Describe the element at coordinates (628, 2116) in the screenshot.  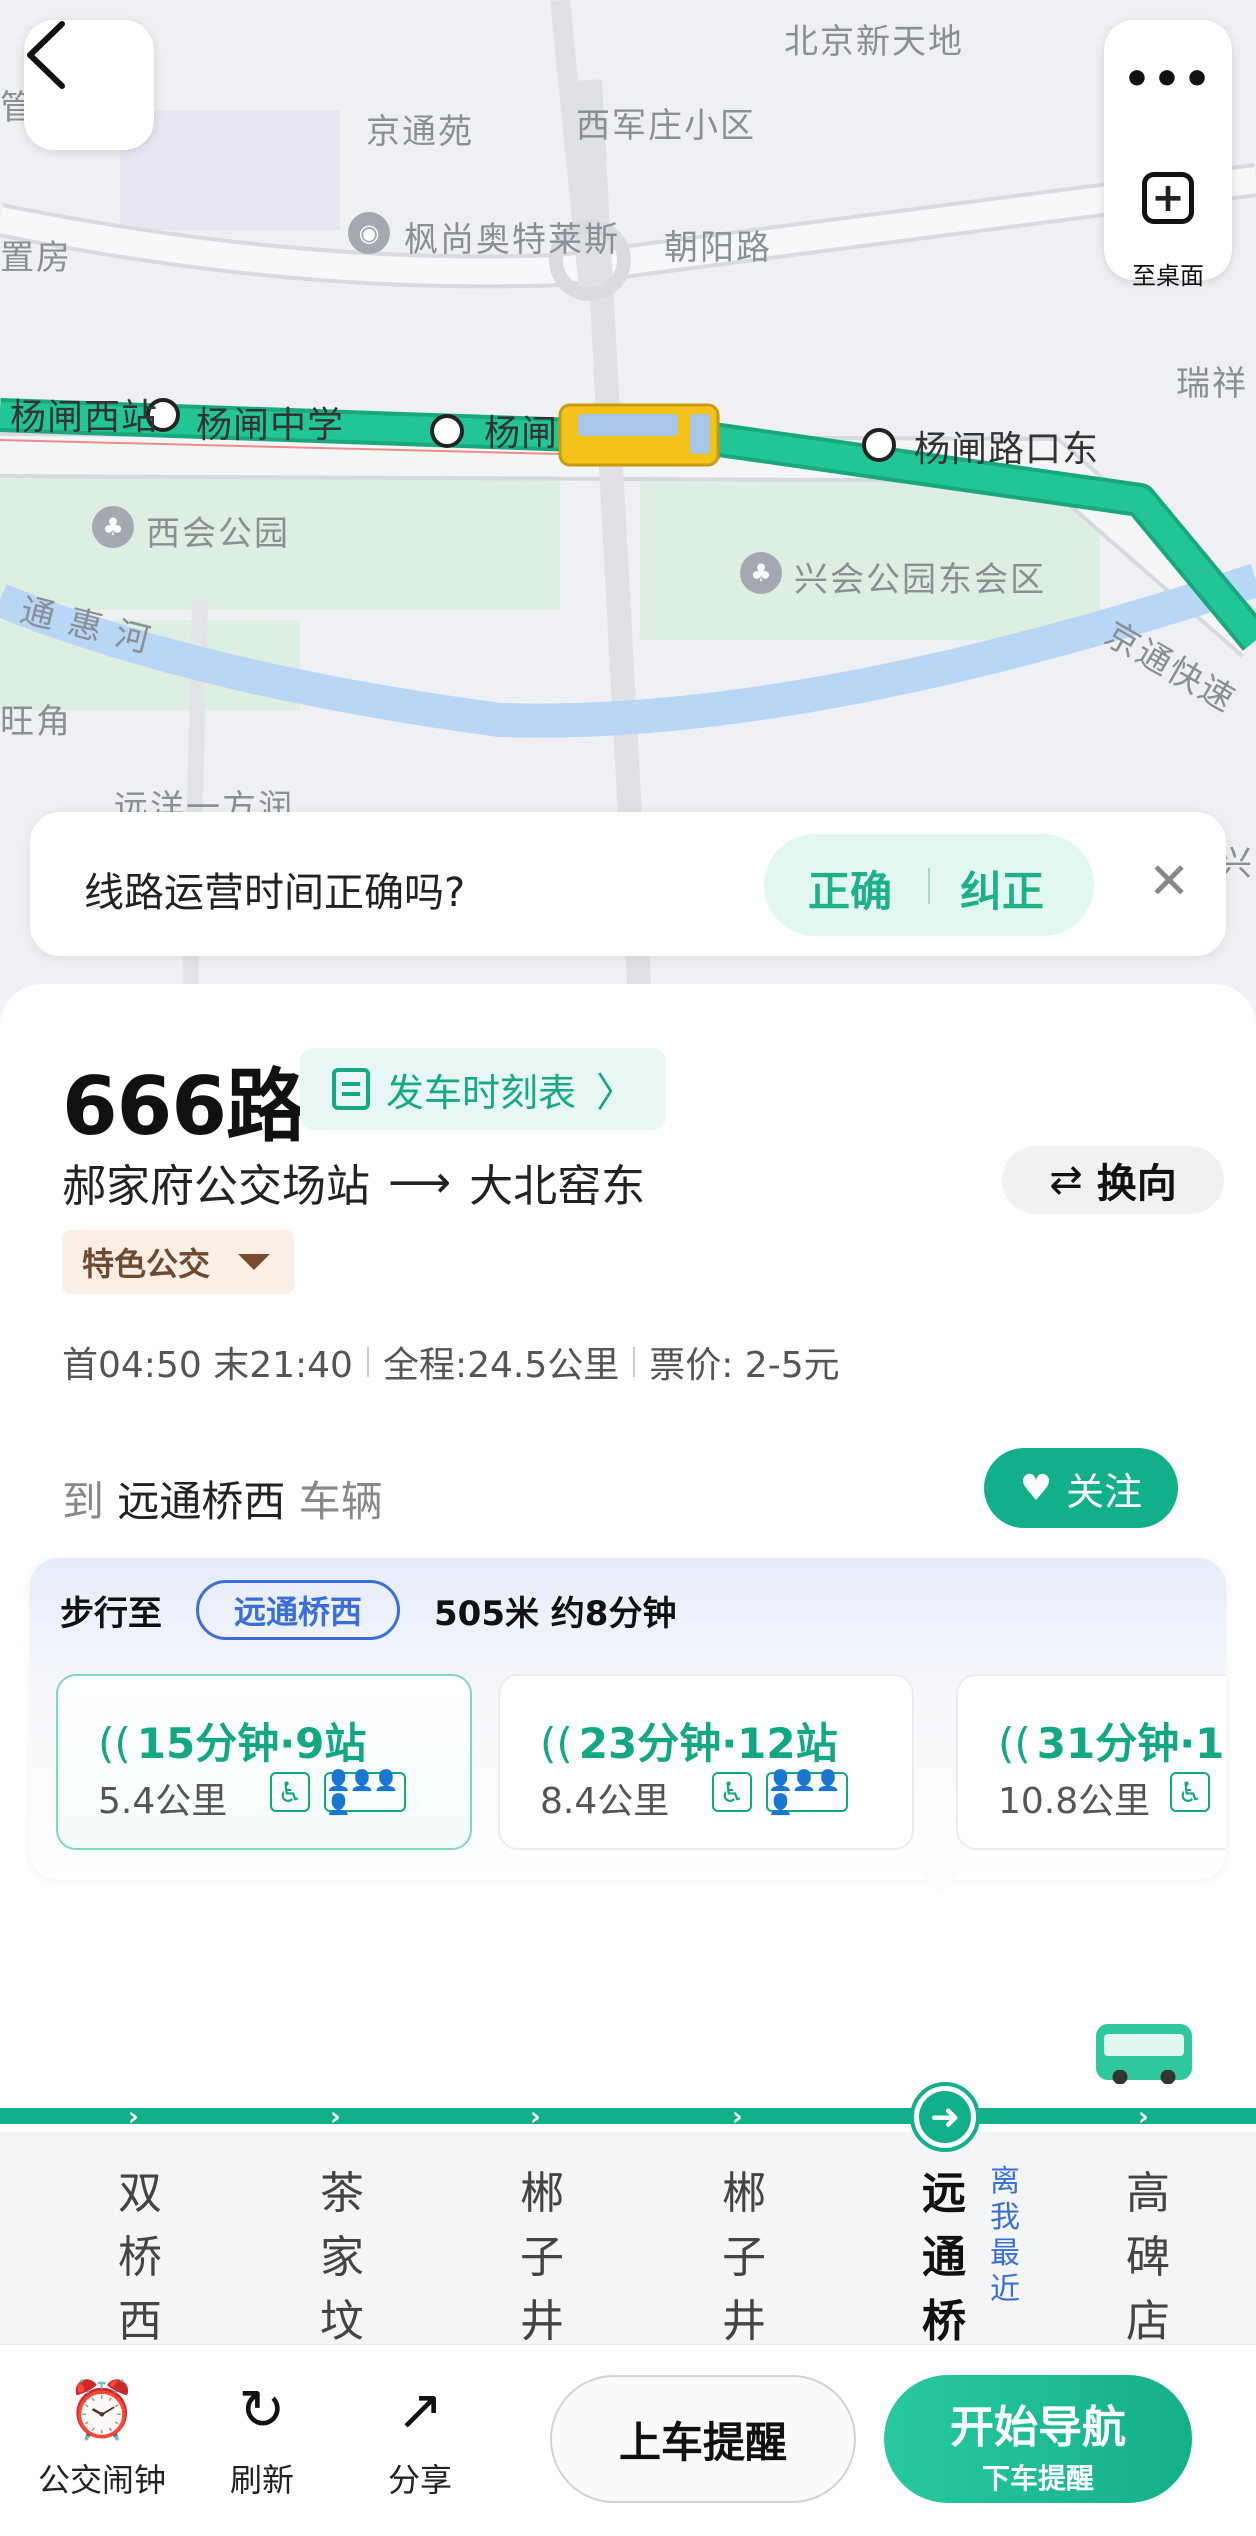
I see `route-progress-line` at that location.